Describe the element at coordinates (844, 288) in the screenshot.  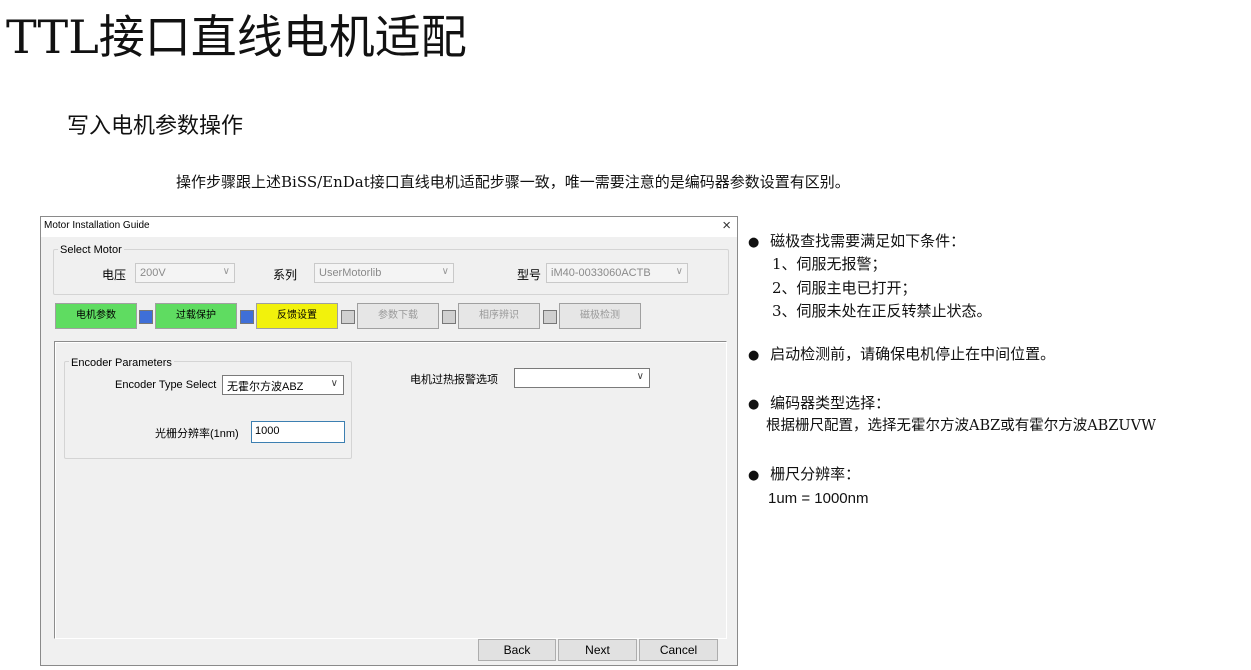
I see `note-magnetic-item: 2、伺服主电已打开；` at that location.